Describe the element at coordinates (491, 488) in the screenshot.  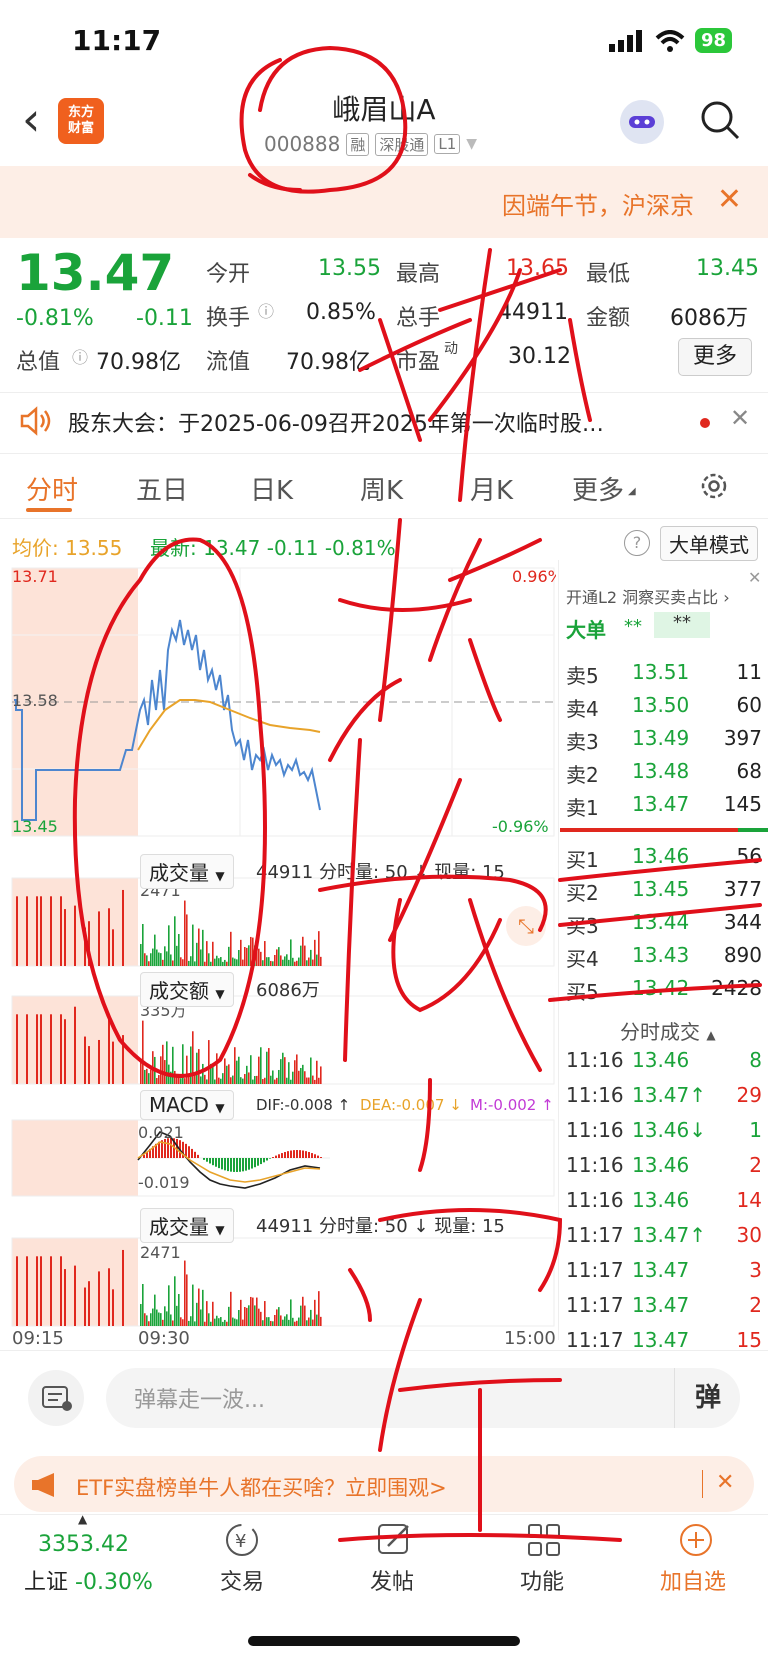
I see `tab-monthly-k: 月K` at that location.